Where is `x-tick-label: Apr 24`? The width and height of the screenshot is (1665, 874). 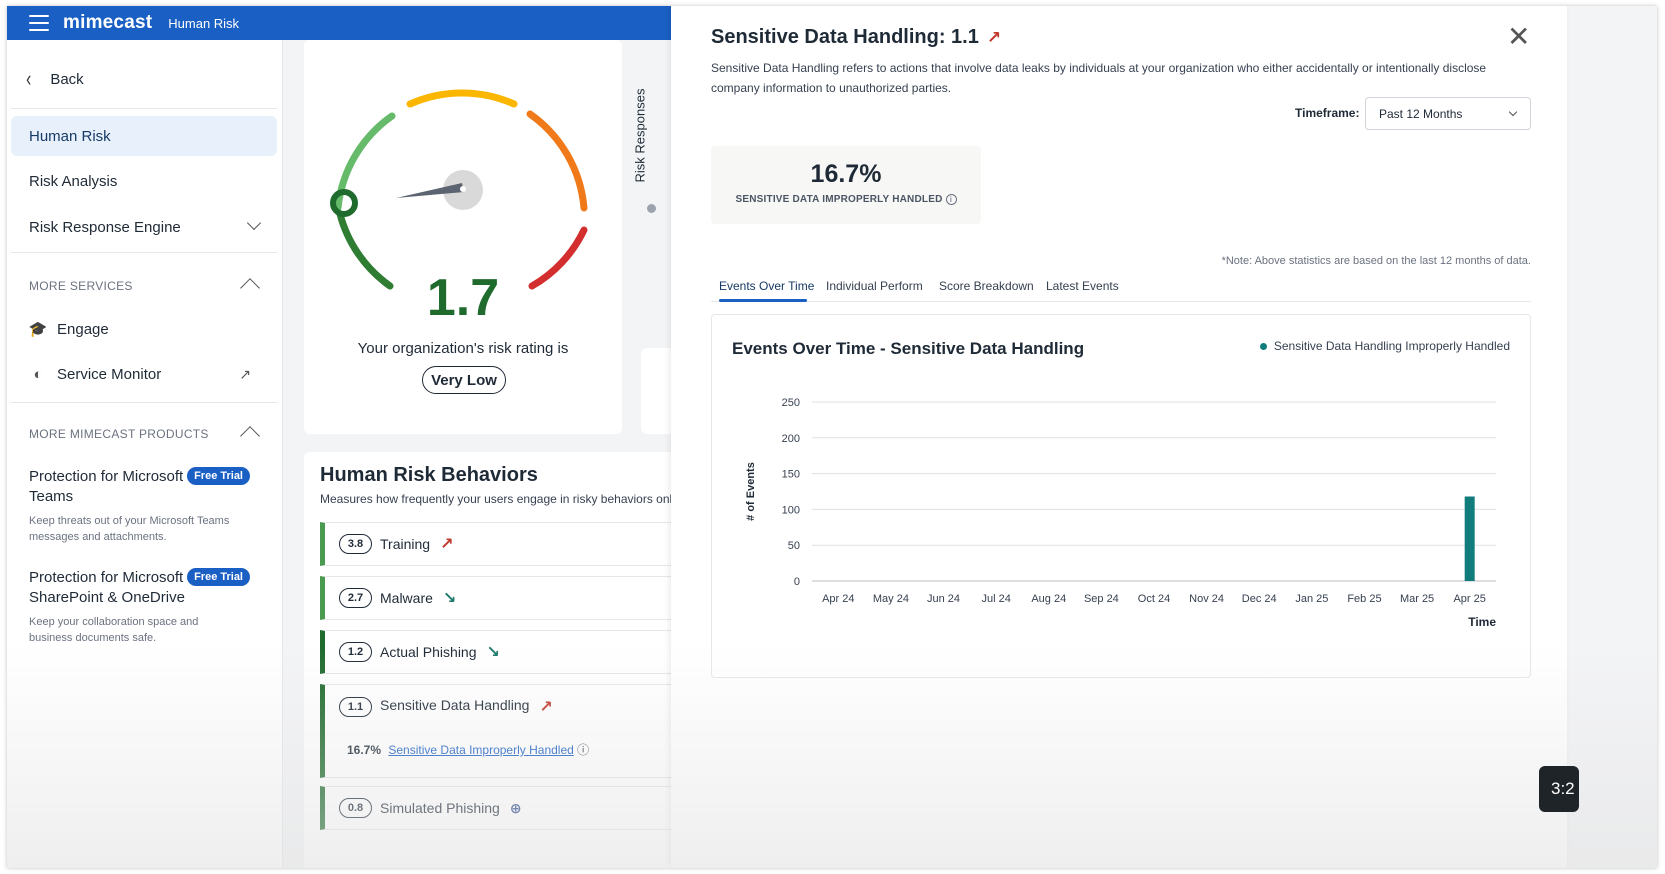
x-tick-label: Apr 24 is located at coordinates (838, 599).